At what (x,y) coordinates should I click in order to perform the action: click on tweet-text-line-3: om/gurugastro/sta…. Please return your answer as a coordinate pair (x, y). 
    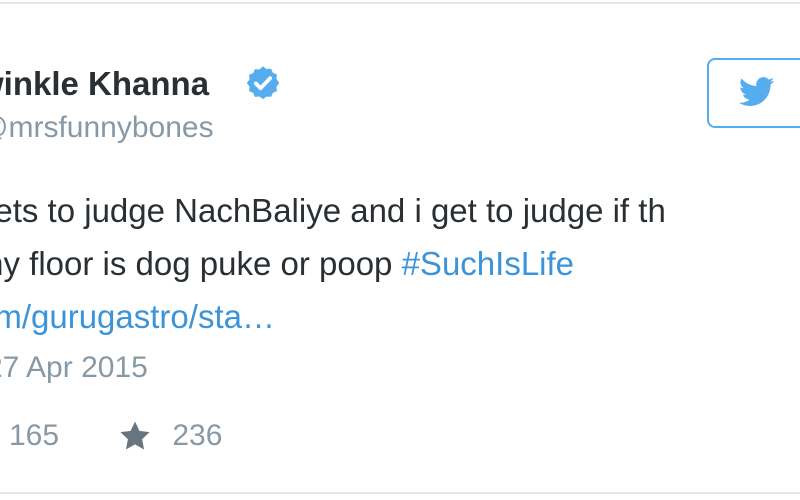
    Looking at the image, I should click on (400, 316).